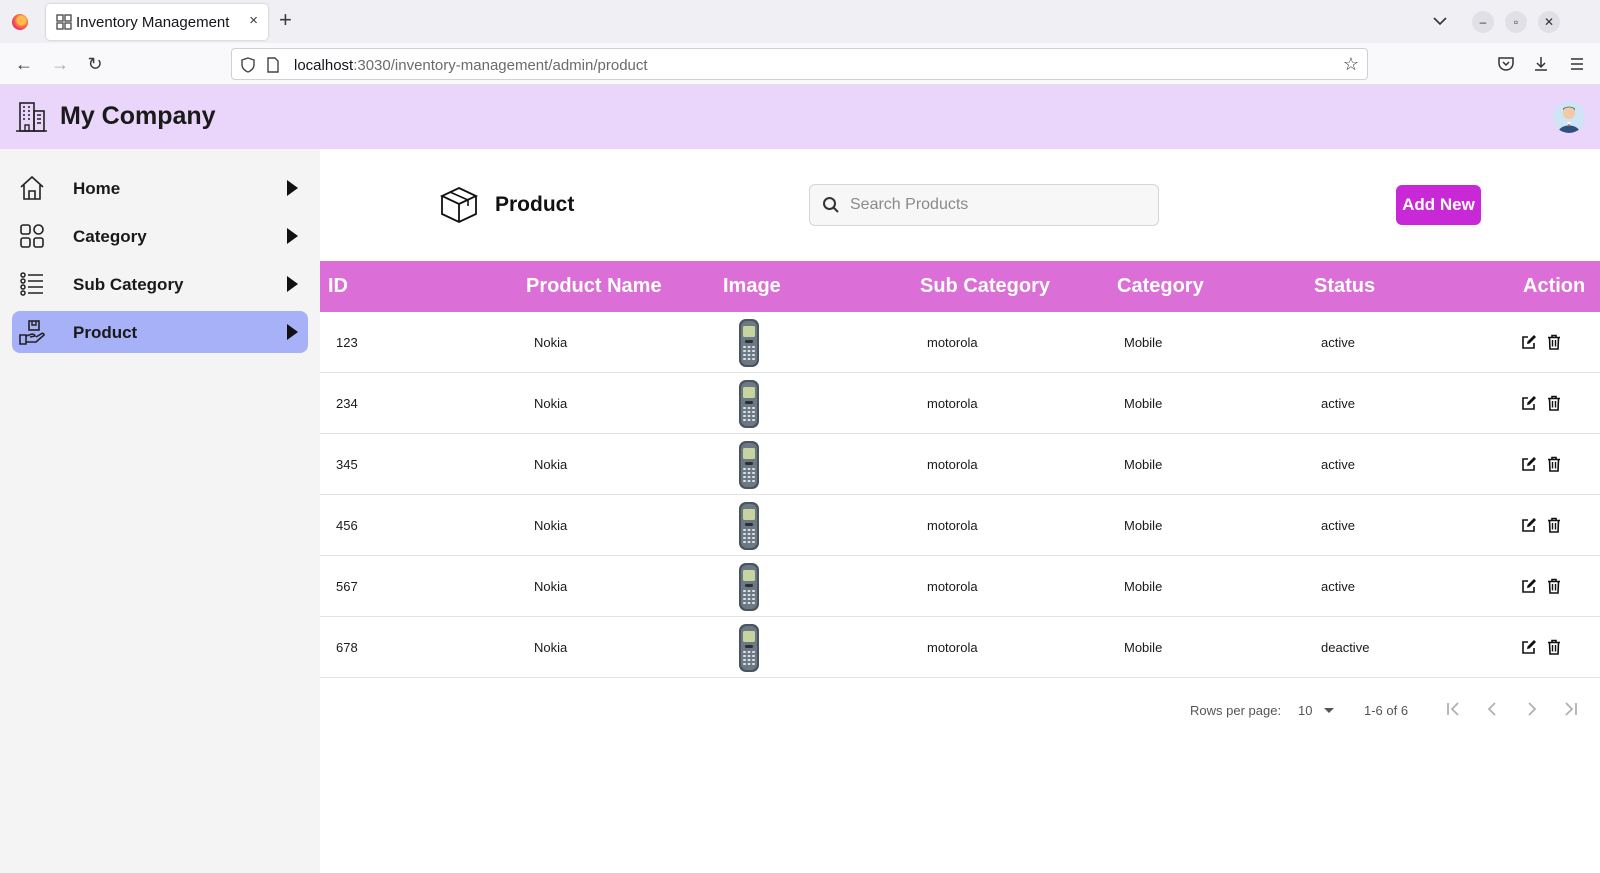 This screenshot has width=1600, height=873. What do you see at coordinates (160, 332) in the screenshot?
I see `sidebar-item-product: Product` at bounding box center [160, 332].